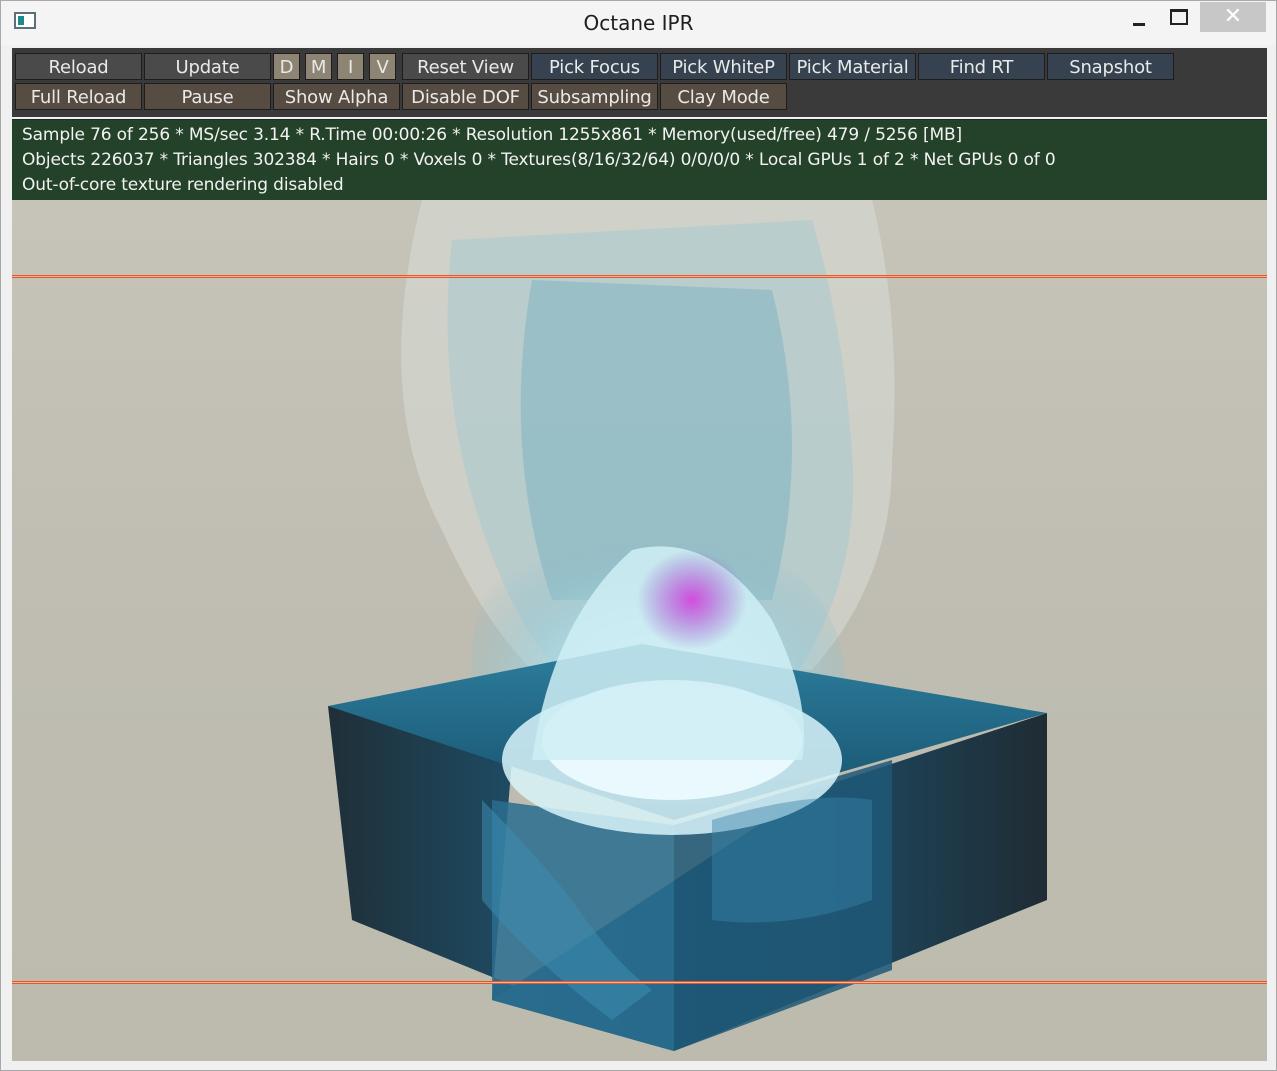 The width and height of the screenshot is (1277, 1071). What do you see at coordinates (1139, 17) in the screenshot?
I see `minimize-icon` at bounding box center [1139, 17].